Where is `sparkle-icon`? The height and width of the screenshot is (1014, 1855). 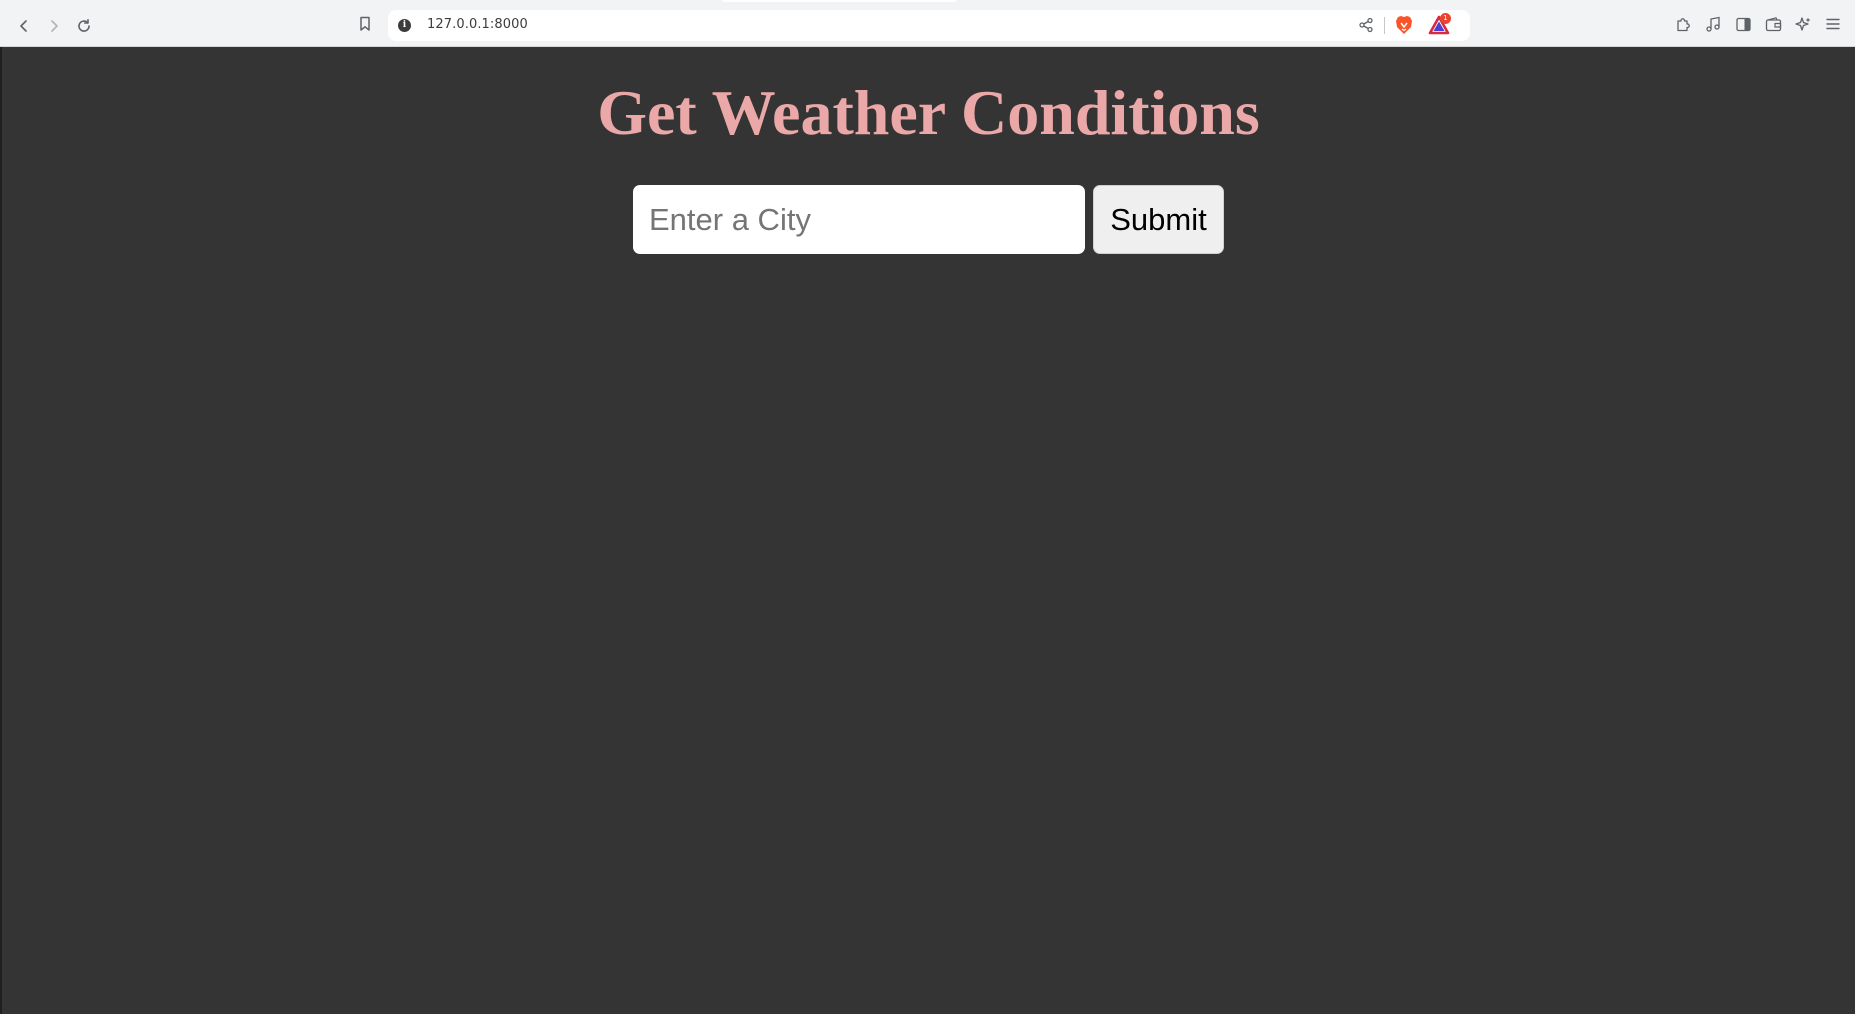
sparkle-icon is located at coordinates (1803, 24).